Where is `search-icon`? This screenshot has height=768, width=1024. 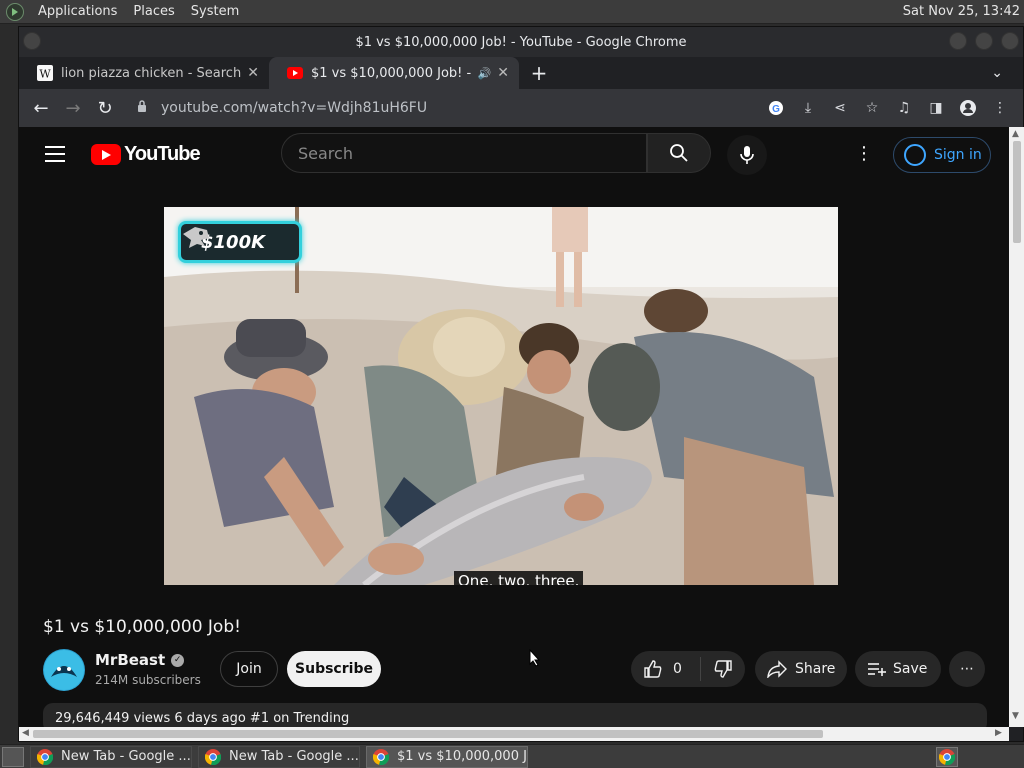 search-icon is located at coordinates (679, 153).